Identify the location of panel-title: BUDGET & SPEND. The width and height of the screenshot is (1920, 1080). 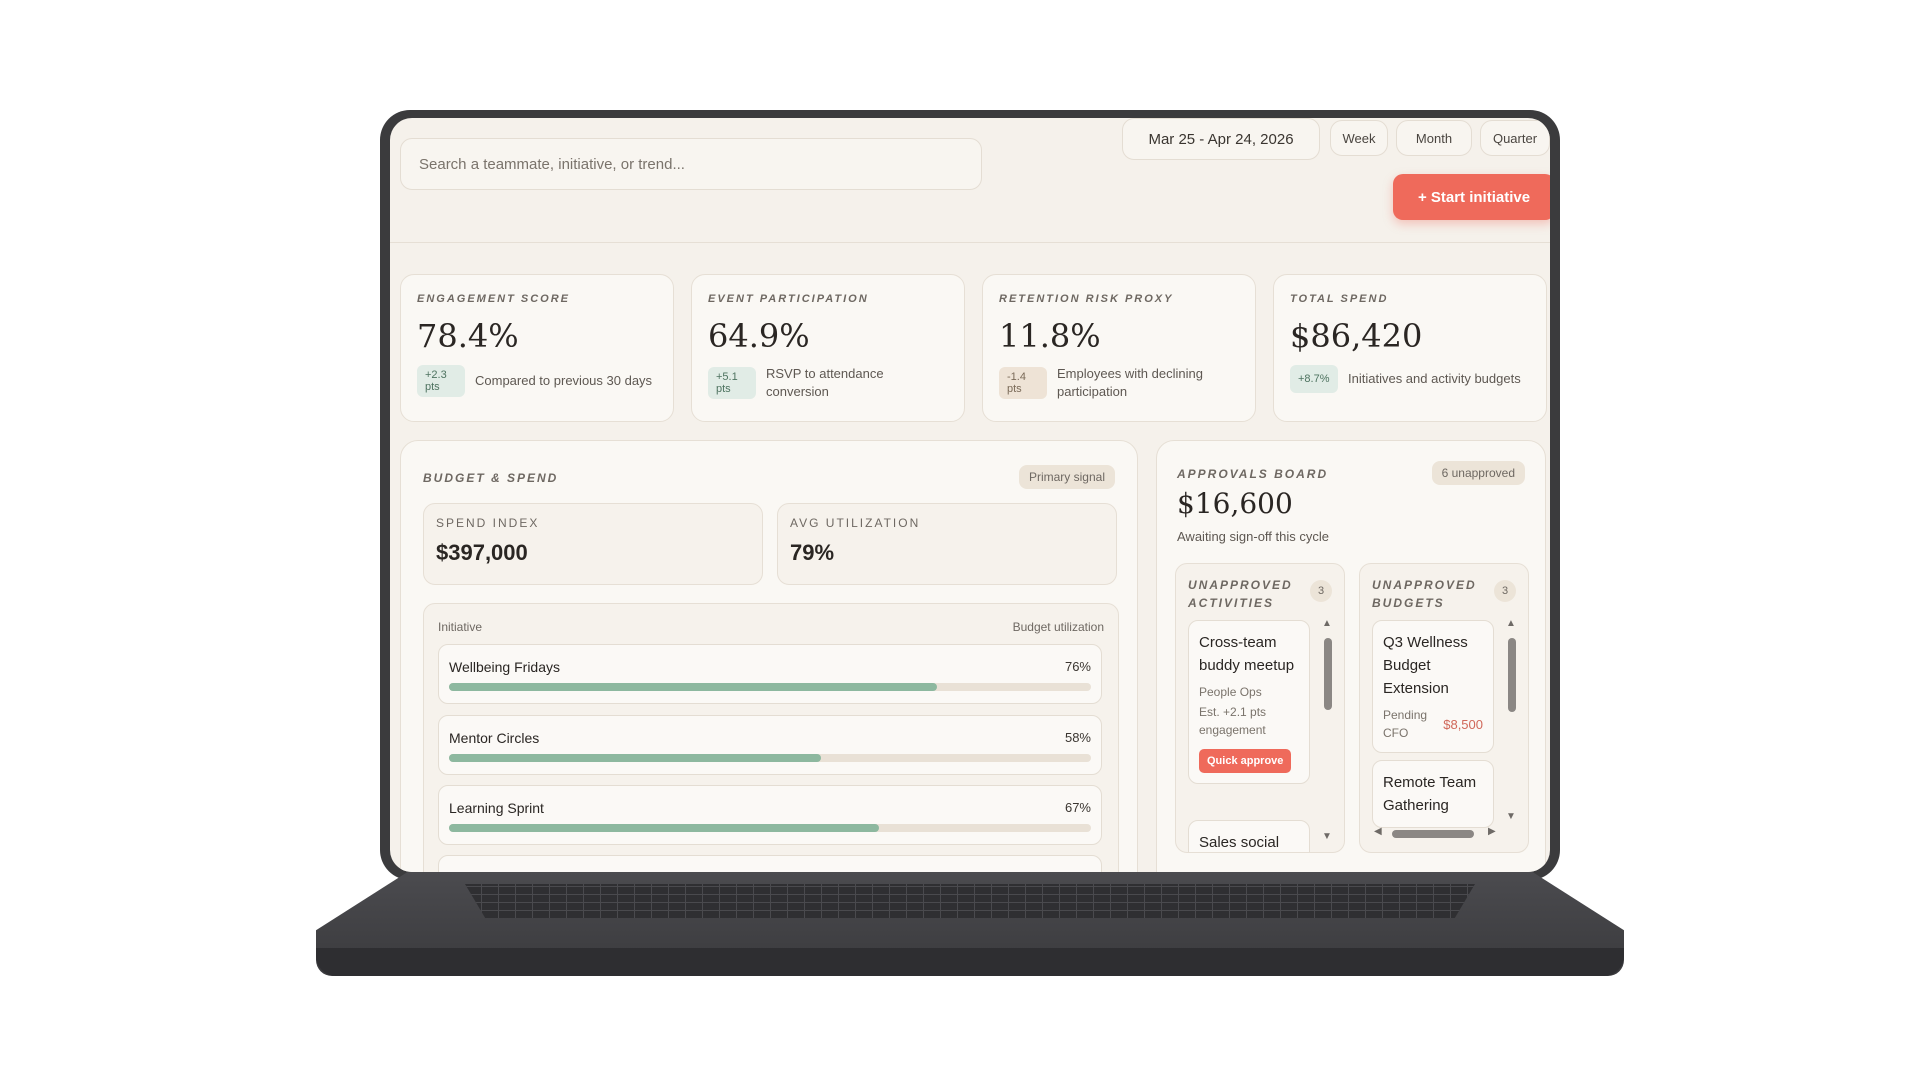
(491, 478).